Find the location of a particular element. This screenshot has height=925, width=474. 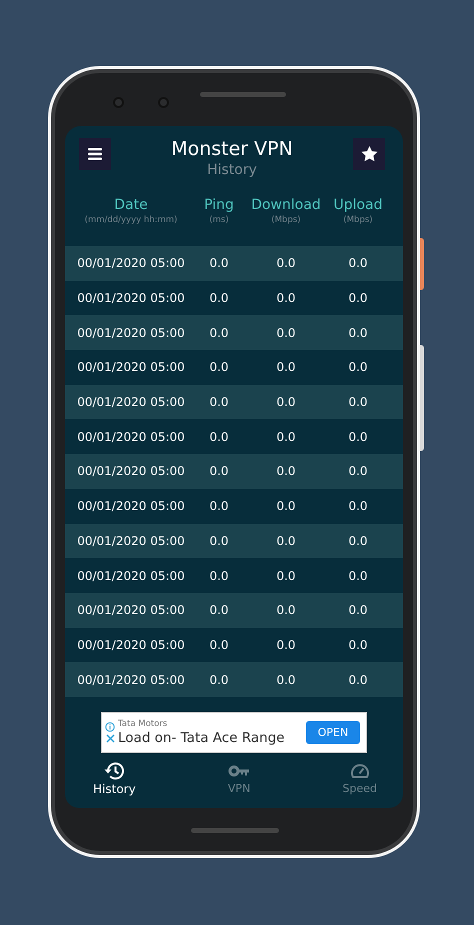

menu-icon is located at coordinates (95, 154).